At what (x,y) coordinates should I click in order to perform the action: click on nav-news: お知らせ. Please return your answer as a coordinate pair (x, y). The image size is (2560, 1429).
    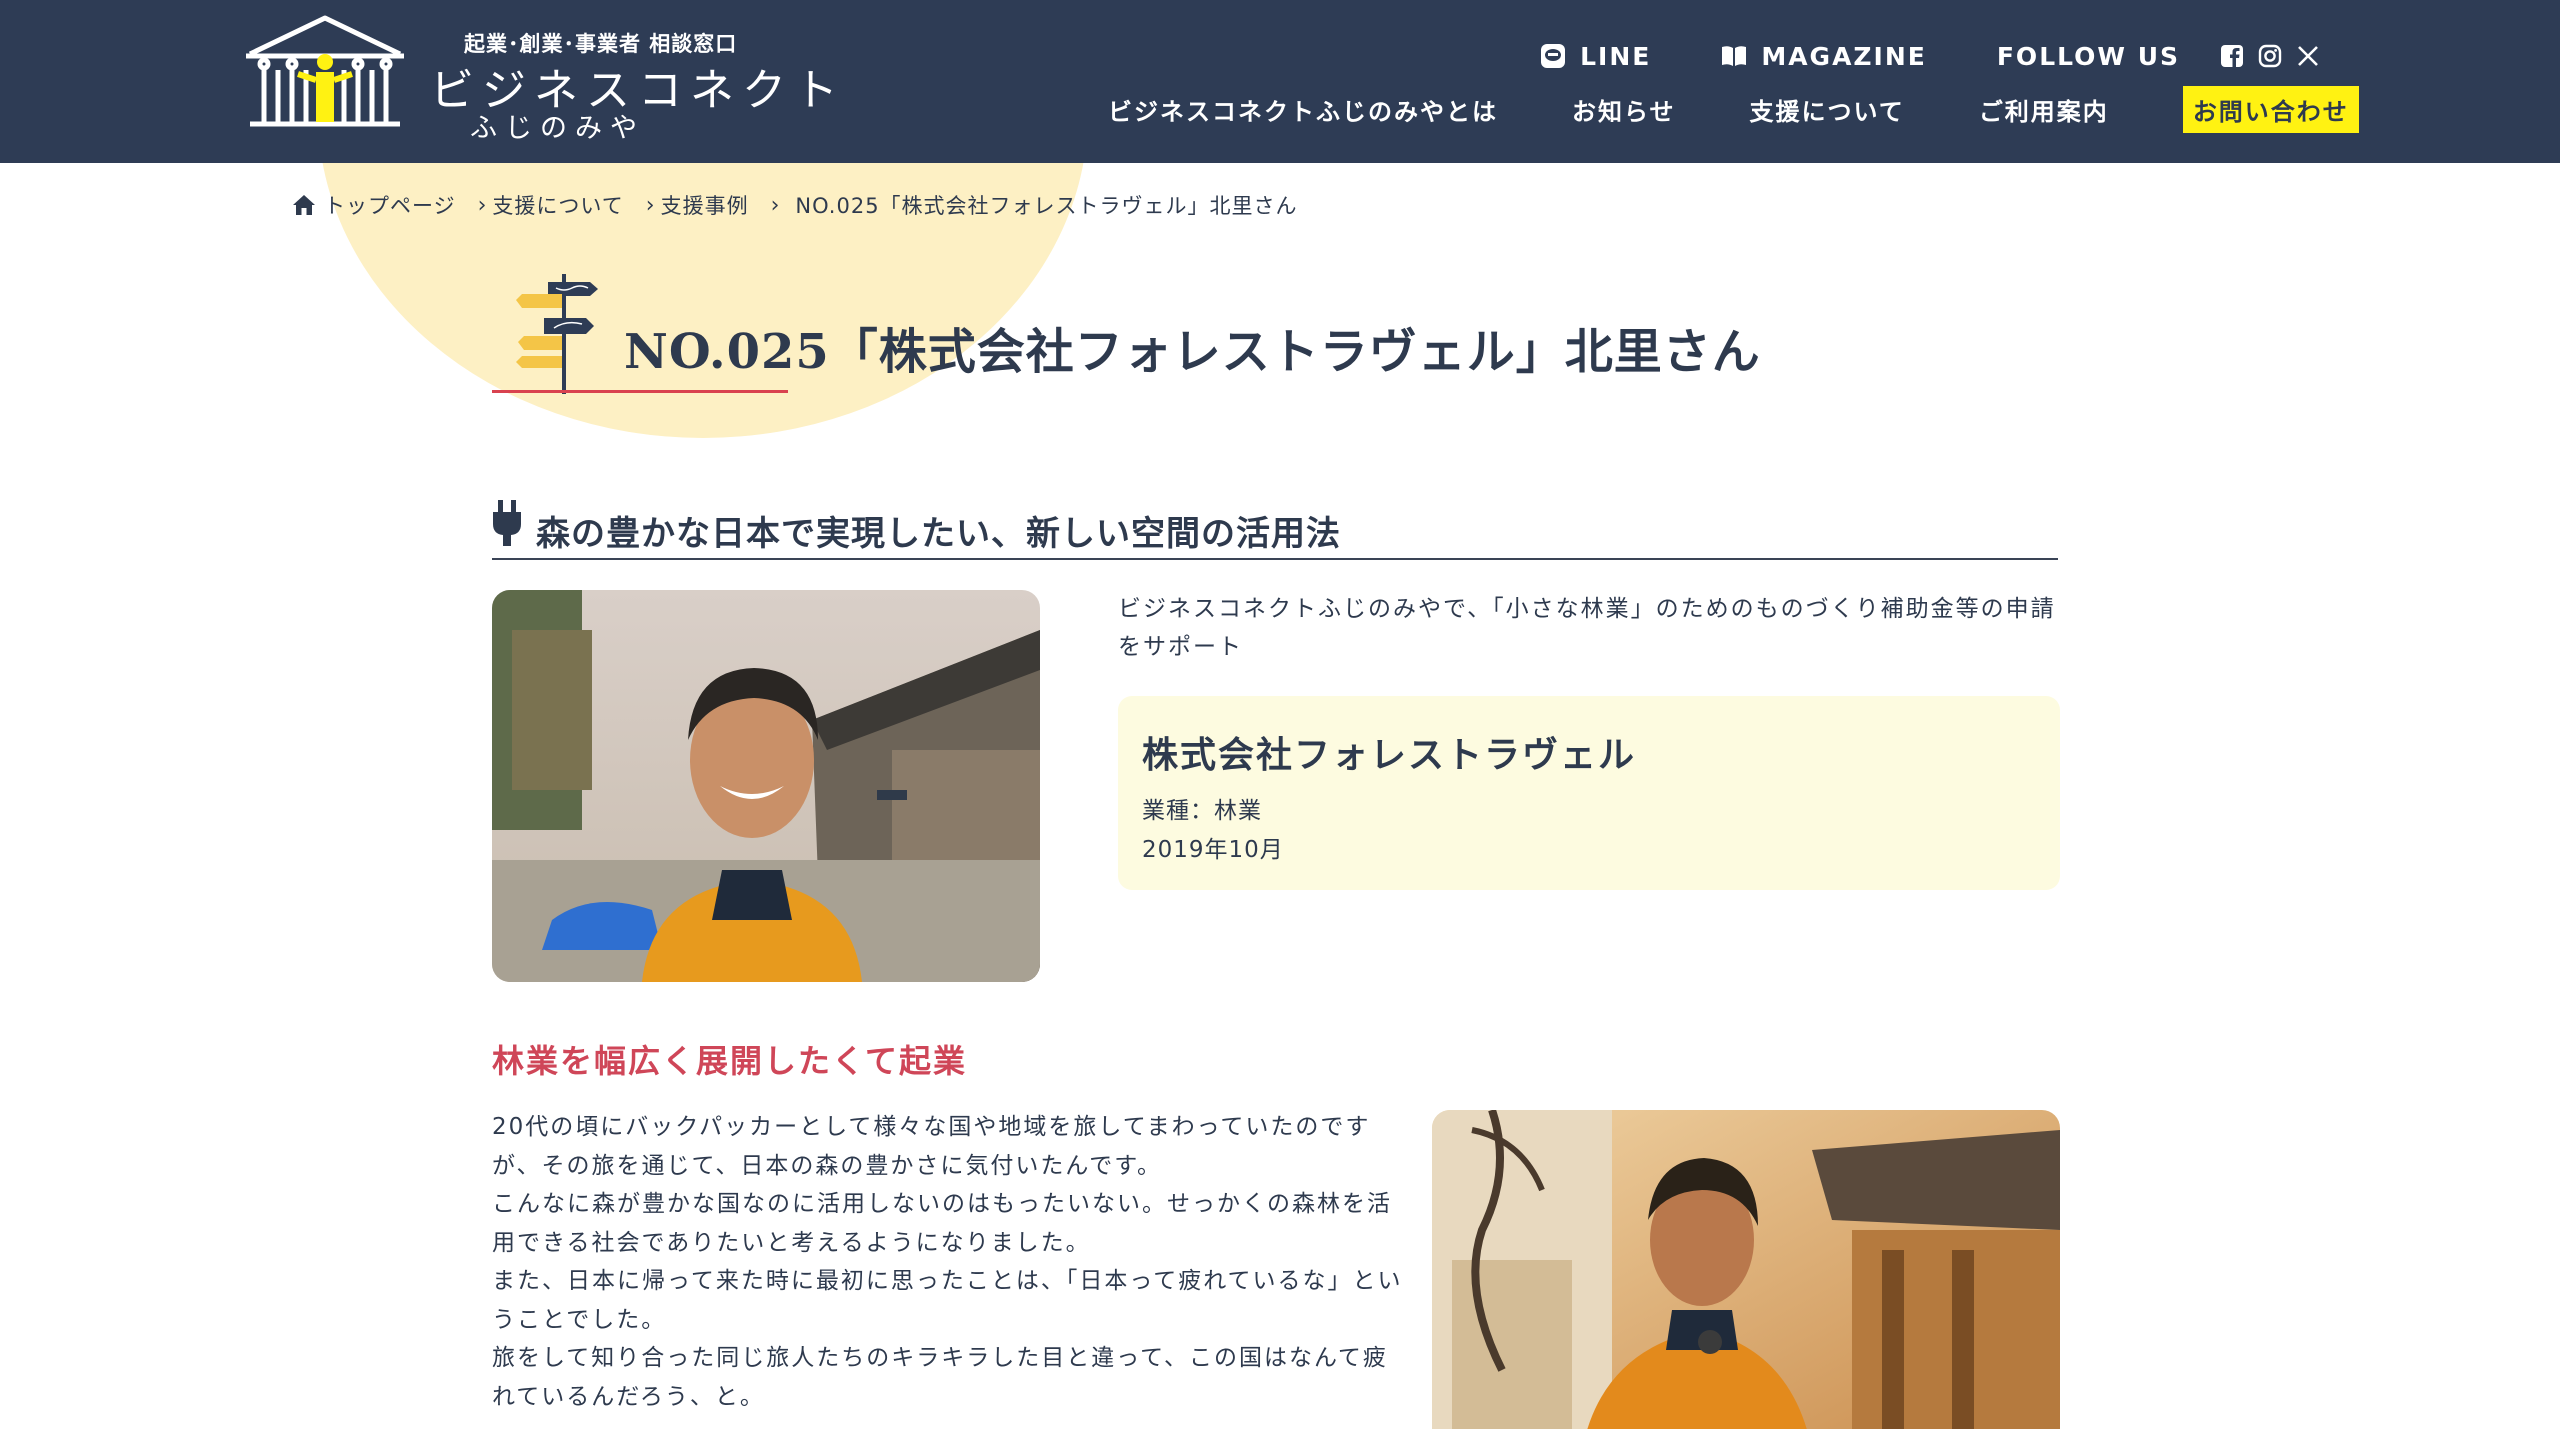
    Looking at the image, I should click on (1624, 109).